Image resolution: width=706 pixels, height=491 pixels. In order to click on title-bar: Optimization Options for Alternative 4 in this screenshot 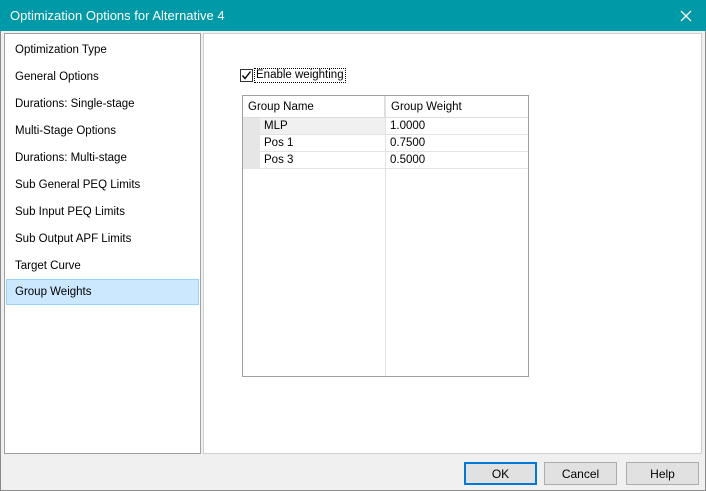, I will do `click(353, 15)`.